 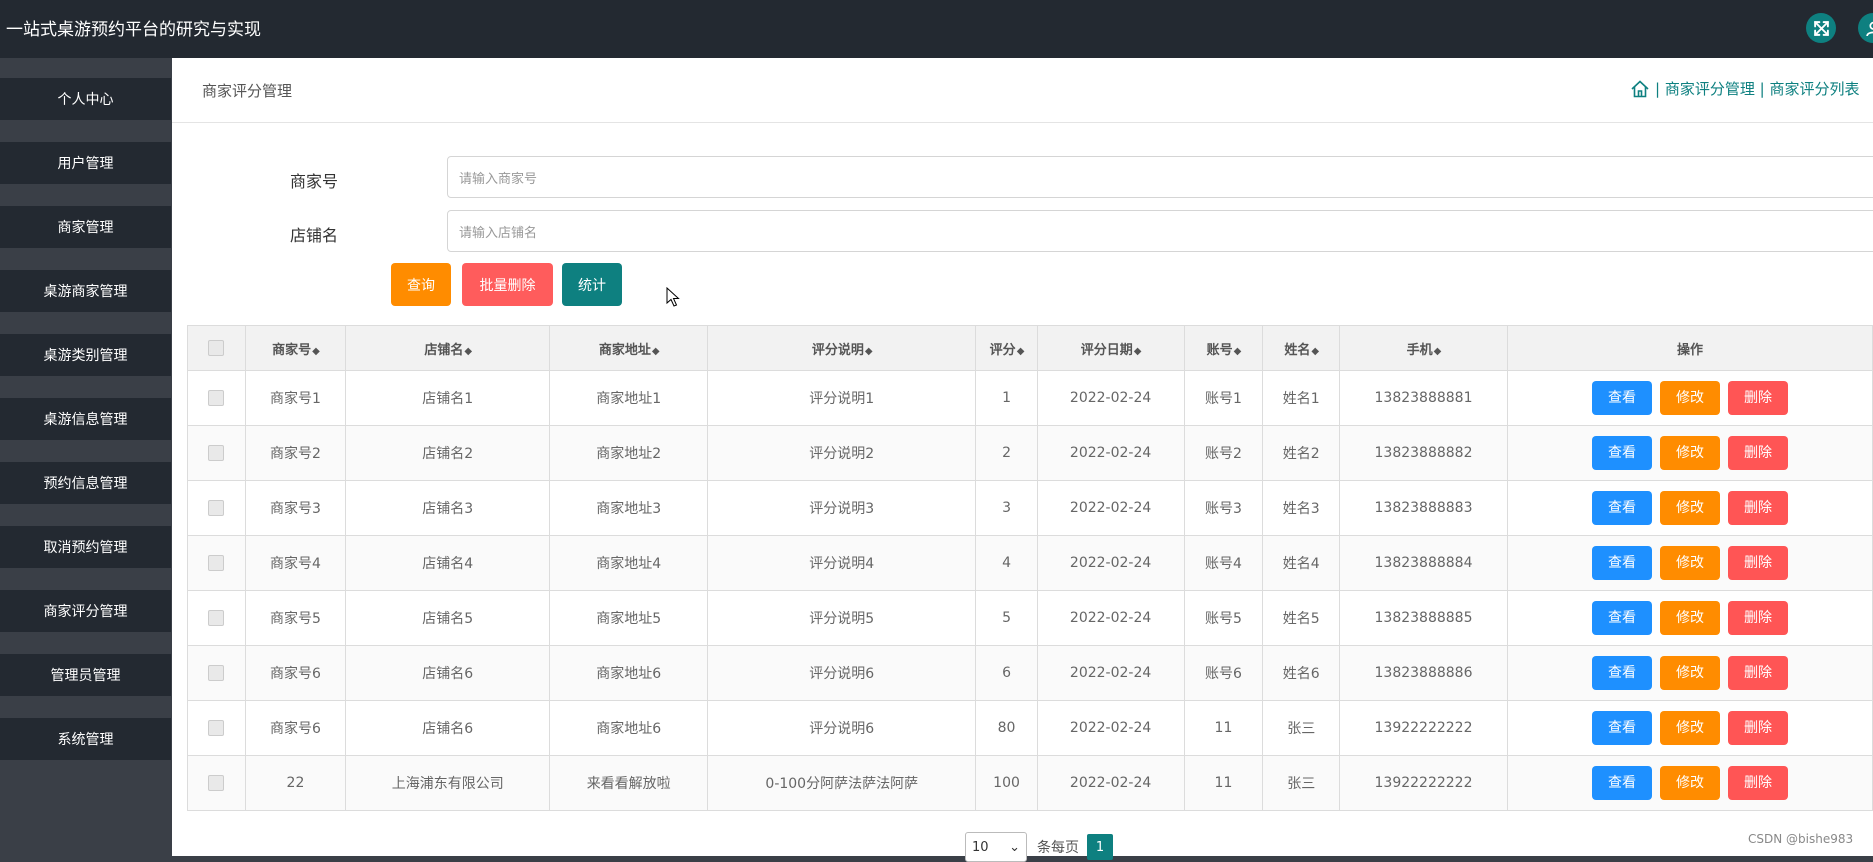 I want to click on breadcrumb: | 商家评分管理 | 商家评分列表, so click(x=1745, y=88).